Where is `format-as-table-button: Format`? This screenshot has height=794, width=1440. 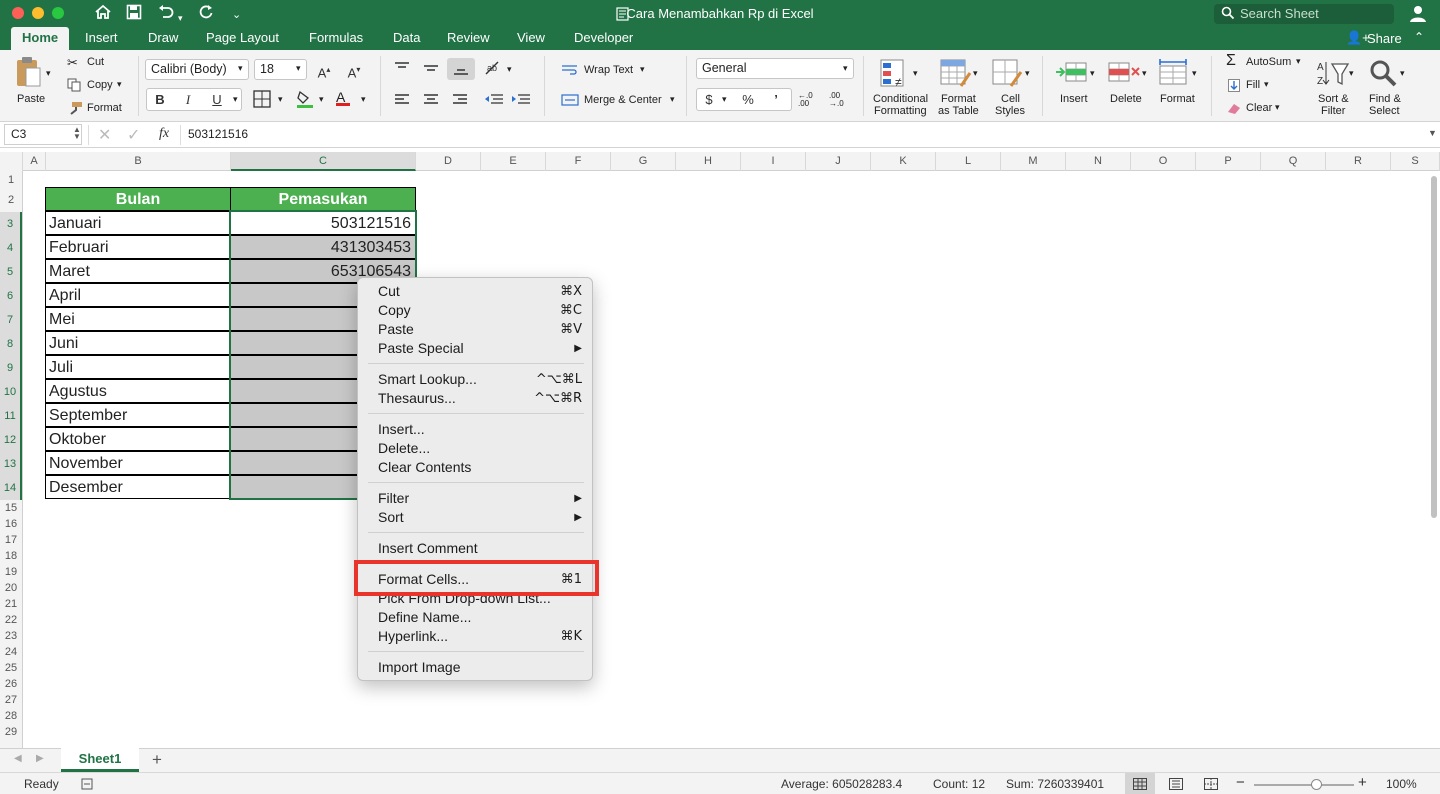
format-as-table-button: Format is located at coordinates (958, 99).